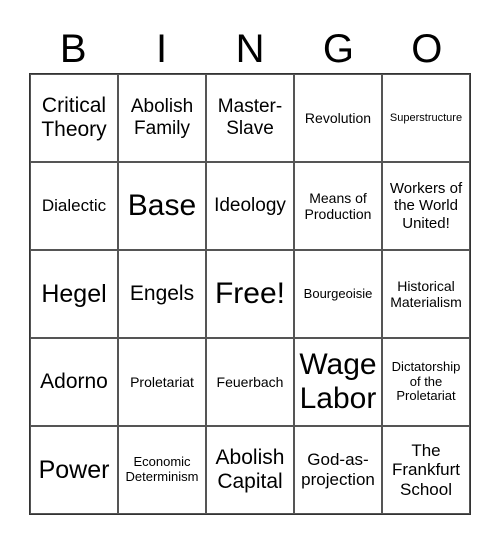  What do you see at coordinates (162, 294) in the screenshot?
I see `bingo-cell: Engels` at bounding box center [162, 294].